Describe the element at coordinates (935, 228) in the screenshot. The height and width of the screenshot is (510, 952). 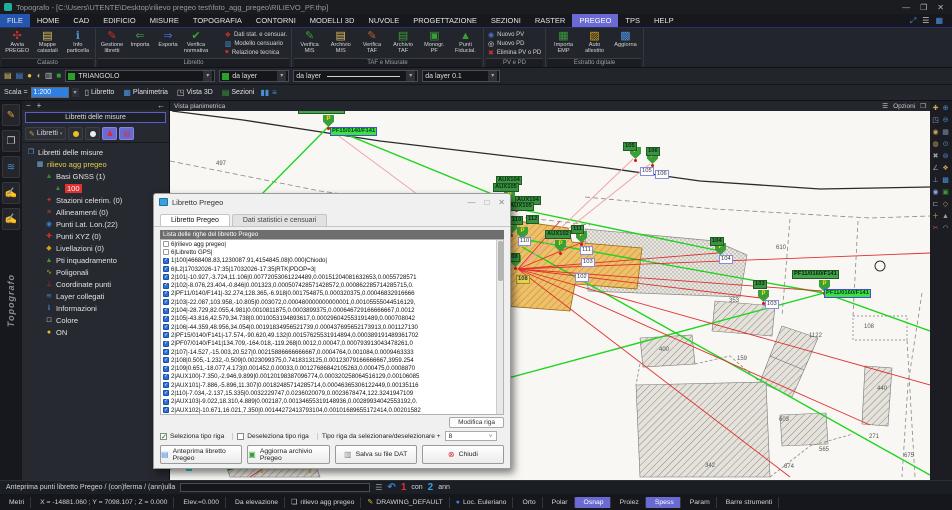
I see `map-tool-icon: ✂` at that location.